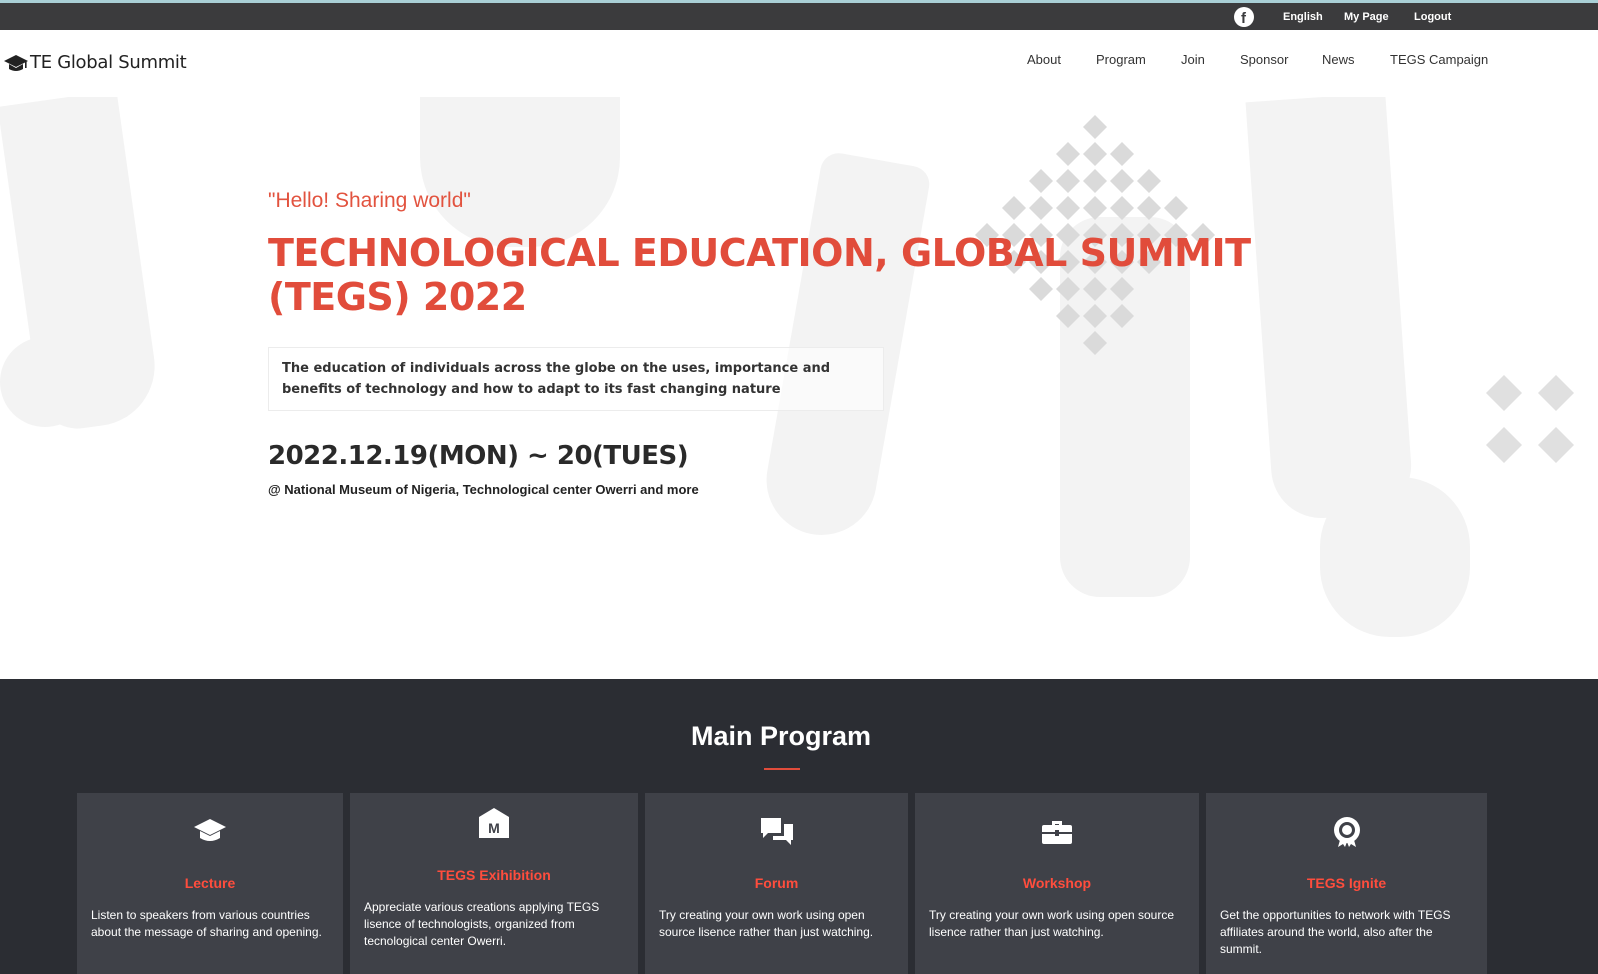 The image size is (1598, 974). What do you see at coordinates (781, 736) in the screenshot?
I see `section-title: Main Program` at bounding box center [781, 736].